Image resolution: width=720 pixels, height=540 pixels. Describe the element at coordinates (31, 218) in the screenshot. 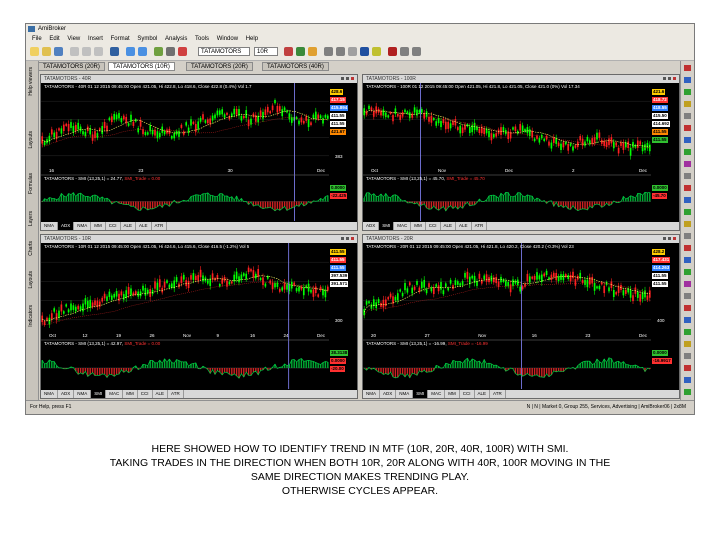

I see `side-tab-4: Layers` at that location.